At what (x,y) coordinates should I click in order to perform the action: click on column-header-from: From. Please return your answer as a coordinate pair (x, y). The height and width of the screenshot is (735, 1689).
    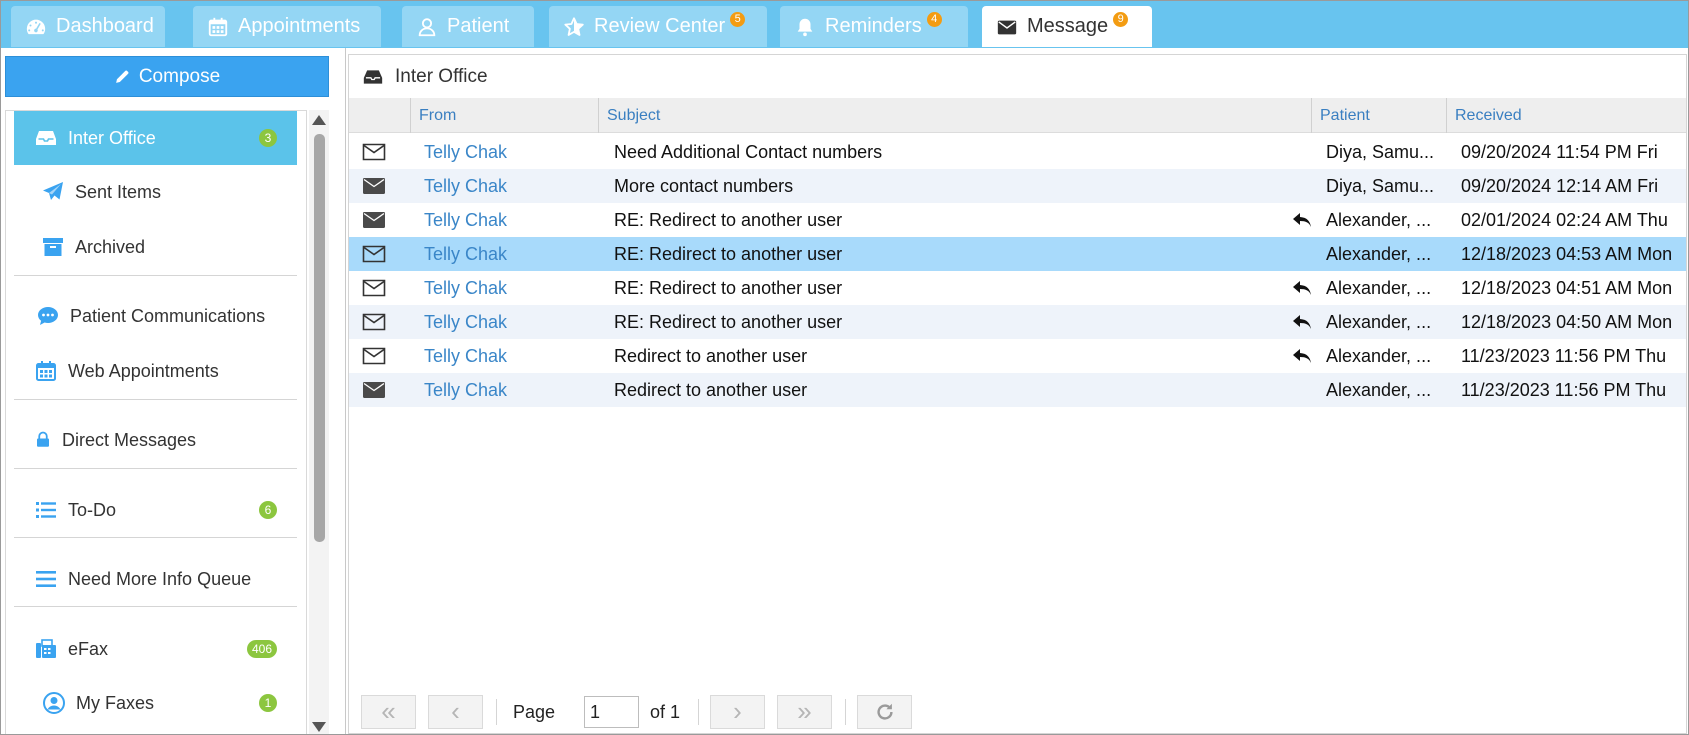
    Looking at the image, I should click on (504, 115).